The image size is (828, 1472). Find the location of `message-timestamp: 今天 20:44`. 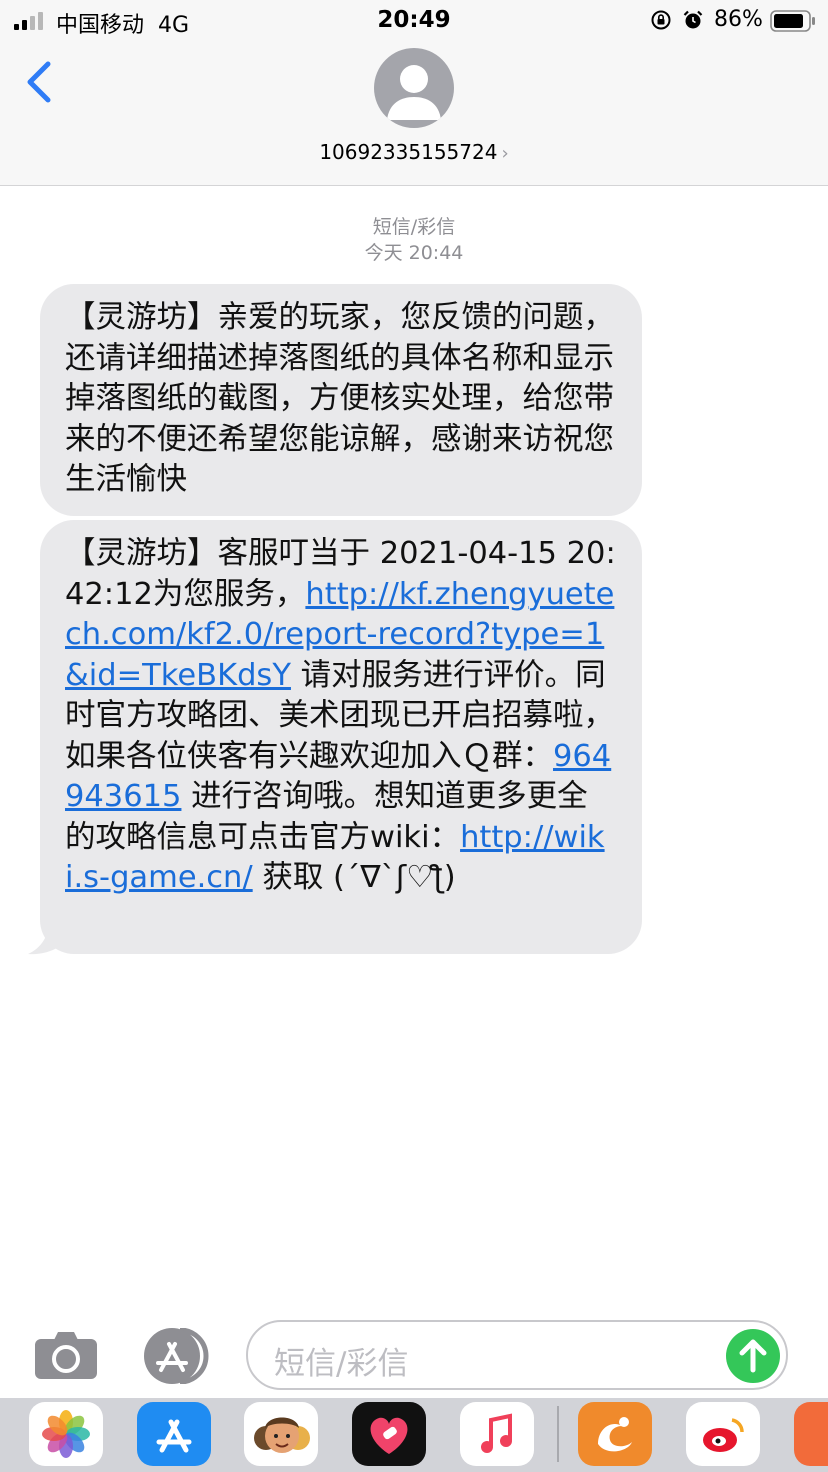

message-timestamp: 今天 20:44 is located at coordinates (414, 253).